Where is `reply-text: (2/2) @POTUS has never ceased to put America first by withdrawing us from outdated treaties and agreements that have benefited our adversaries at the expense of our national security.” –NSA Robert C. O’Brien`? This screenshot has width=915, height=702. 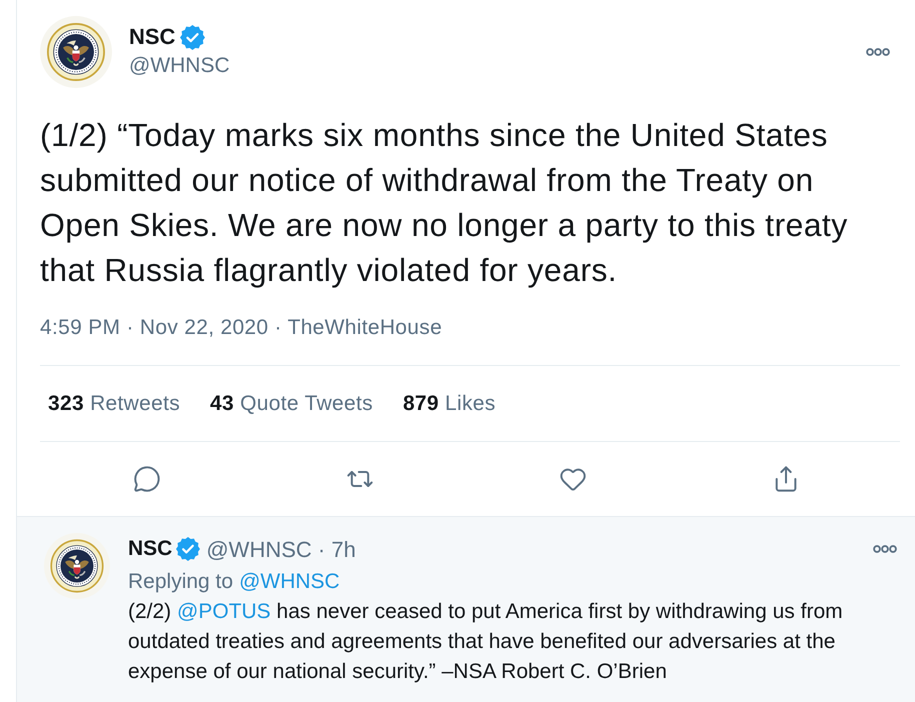 reply-text: (2/2) @POTUS has never ceased to put America first by withdrawing us from outdated treaties and agreements that have benefited our adversaries at the expense of our national security.” –NSA Robert C. O’Brien is located at coordinates (486, 642).